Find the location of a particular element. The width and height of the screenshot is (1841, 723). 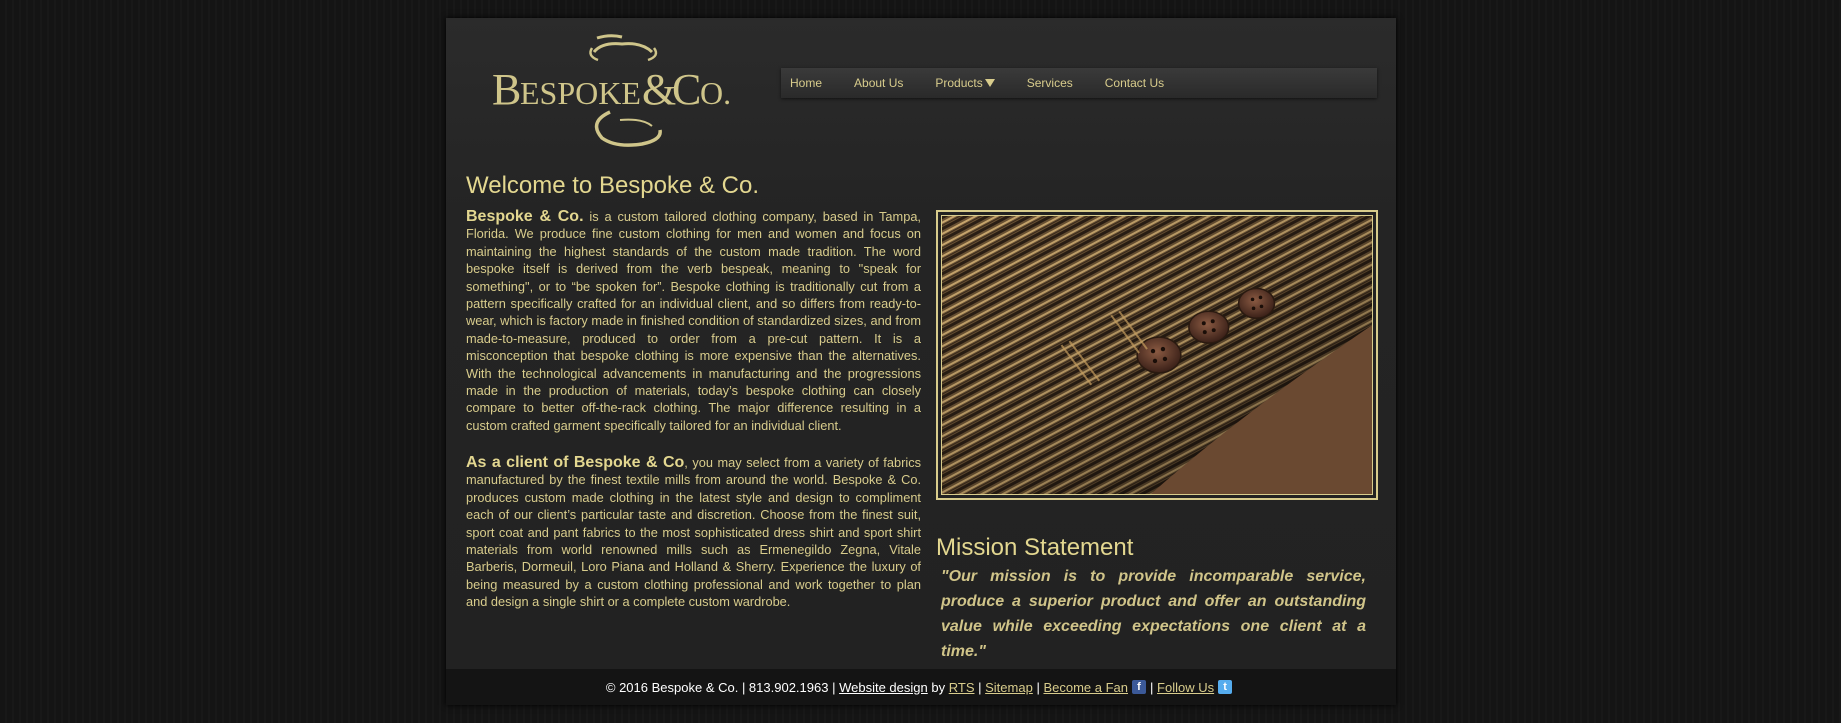

rts-link: RTS is located at coordinates (962, 687).